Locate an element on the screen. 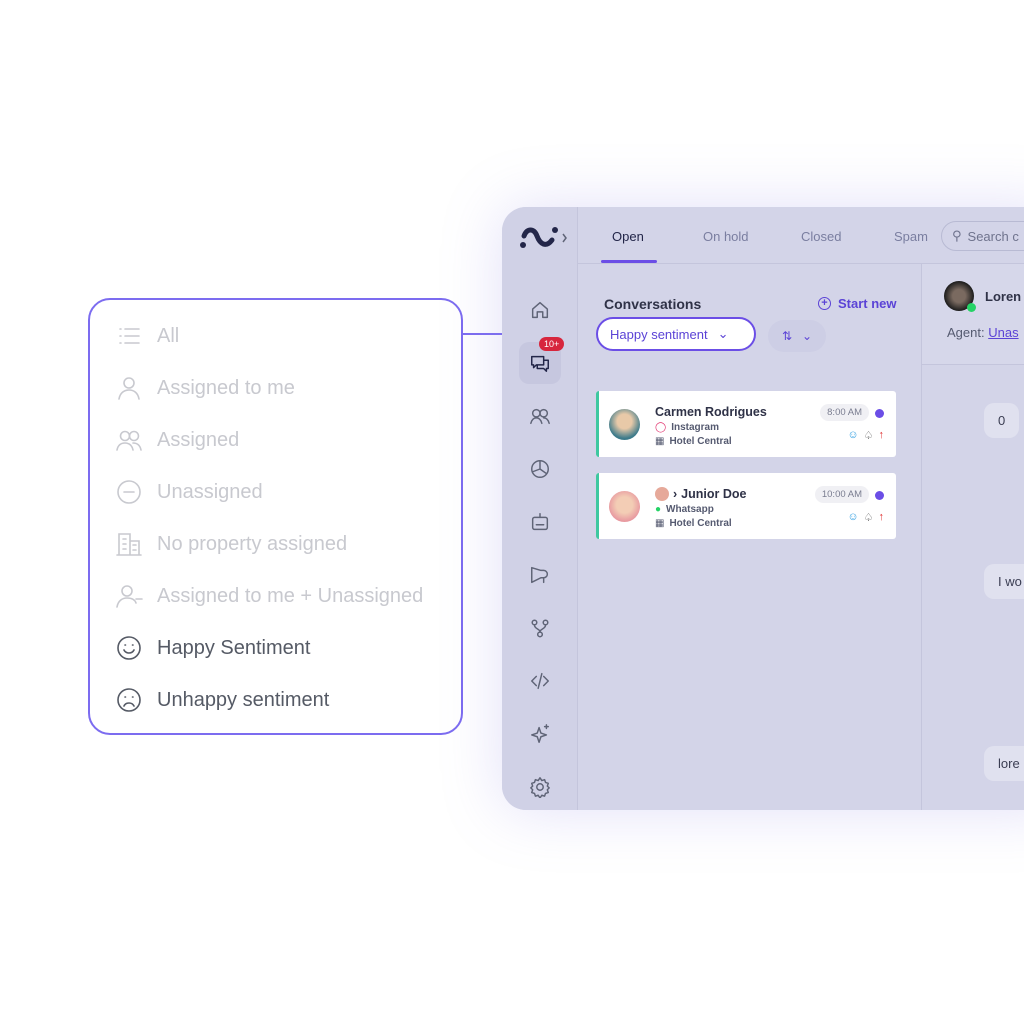 The width and height of the screenshot is (1024, 1024). name-text: Carmen Rodrigues is located at coordinates (711, 412).